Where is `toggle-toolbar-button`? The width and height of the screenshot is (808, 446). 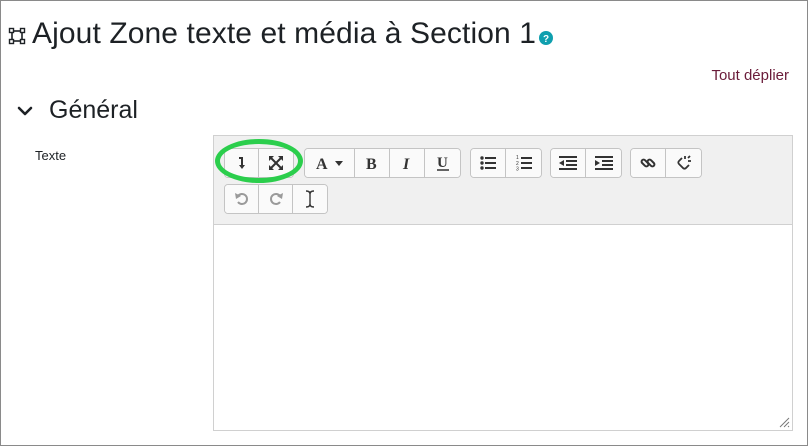
toggle-toolbar-button is located at coordinates (242, 163).